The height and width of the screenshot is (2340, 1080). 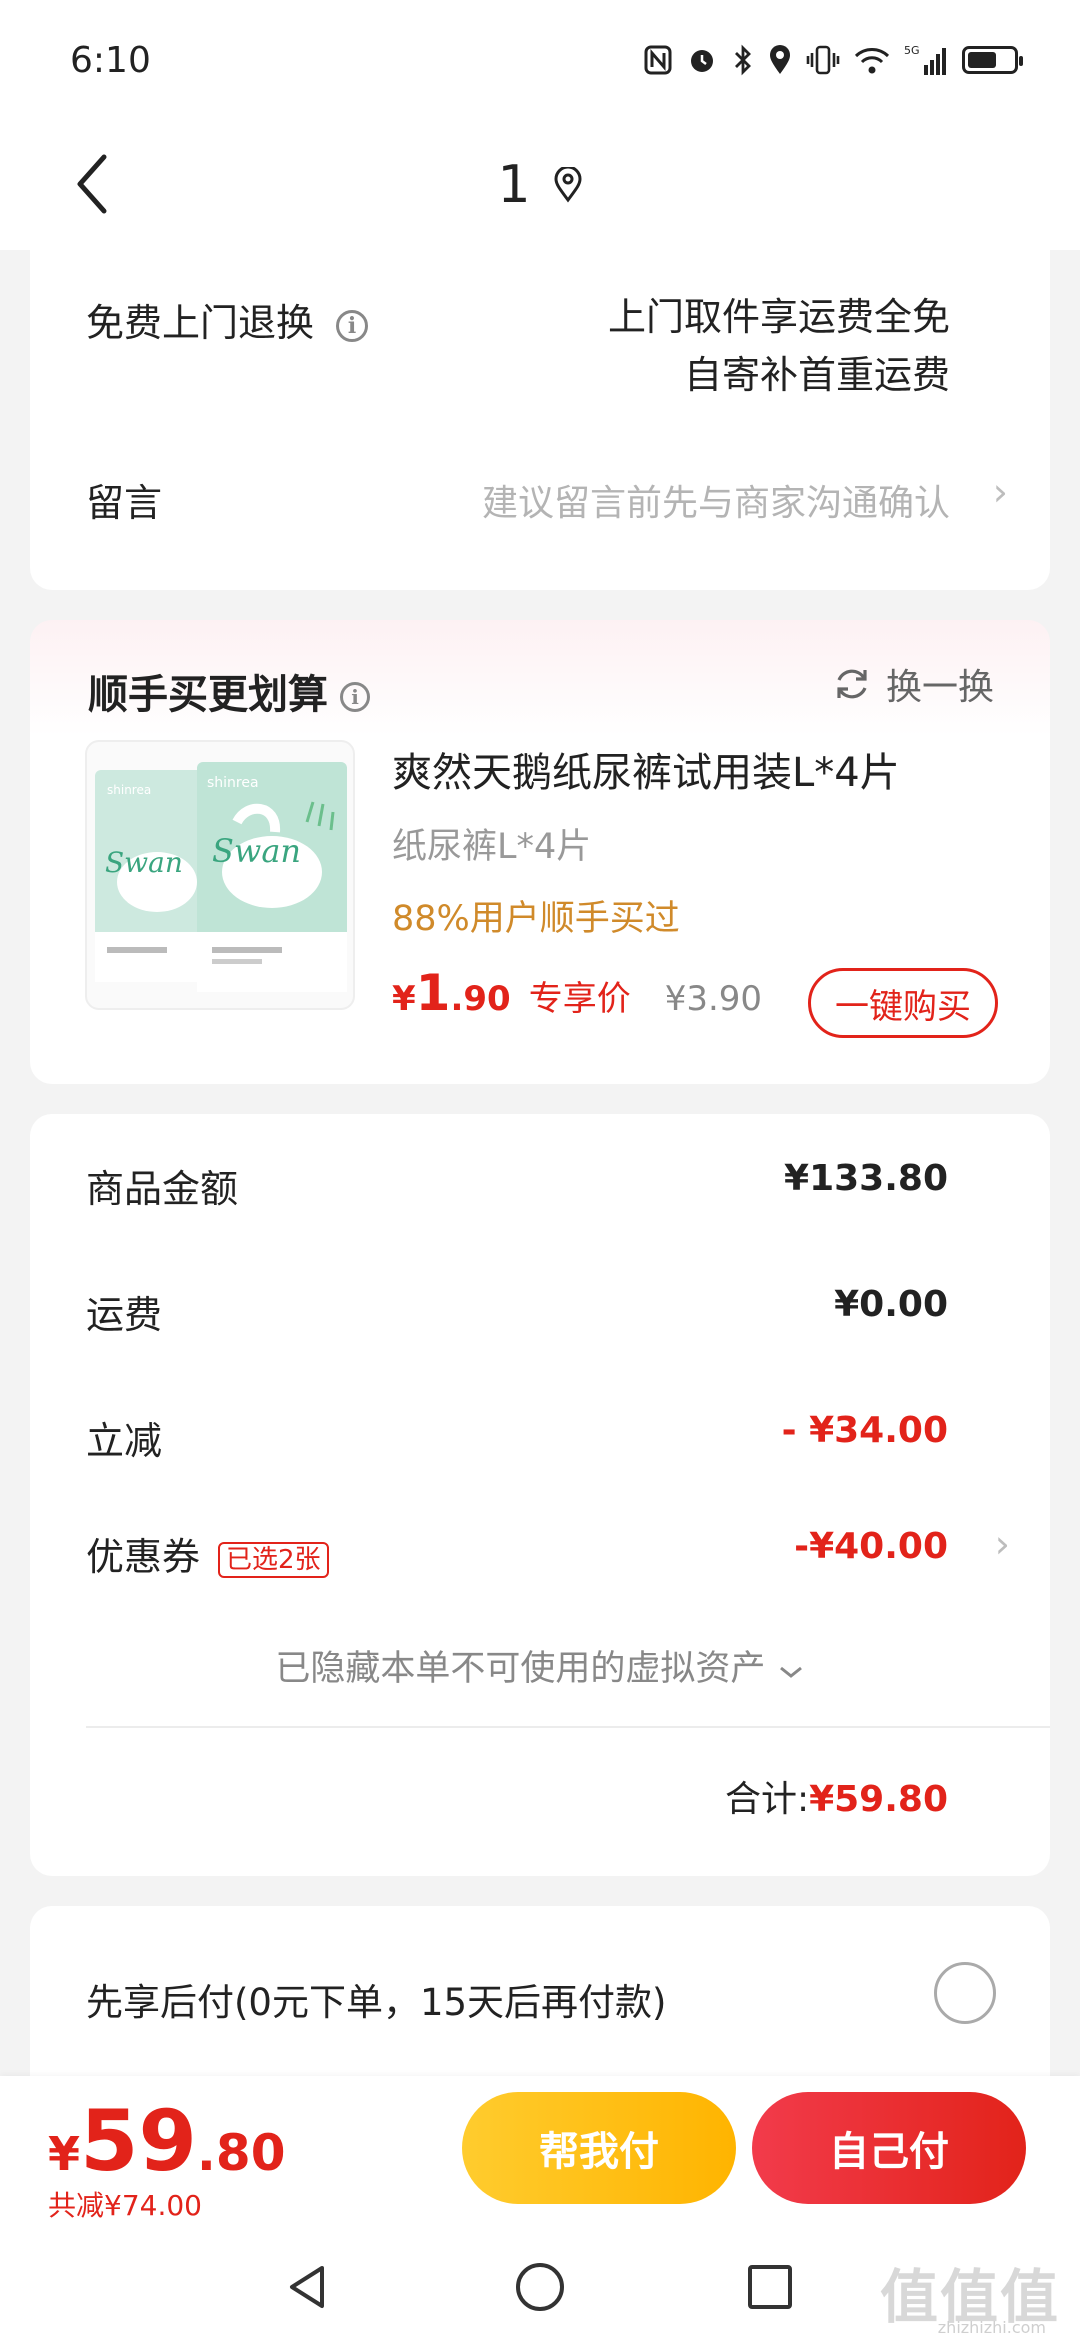 I want to click on back-arrow-icon, so click(x=92, y=184).